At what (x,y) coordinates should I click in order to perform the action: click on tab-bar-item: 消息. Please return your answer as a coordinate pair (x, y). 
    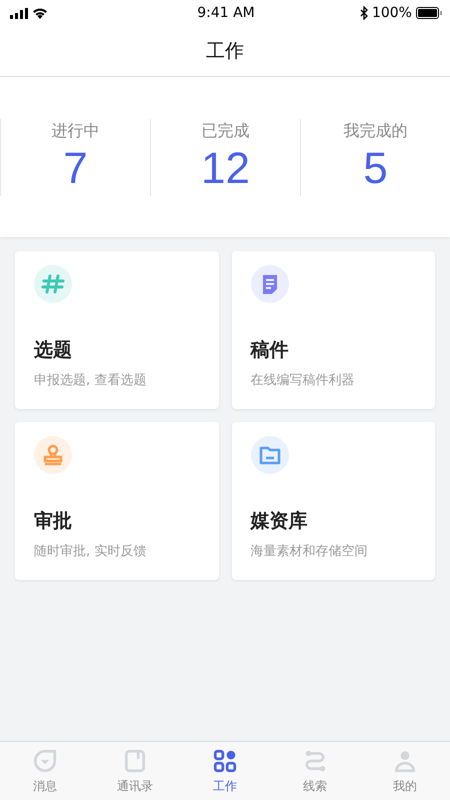
    Looking at the image, I should click on (45, 771).